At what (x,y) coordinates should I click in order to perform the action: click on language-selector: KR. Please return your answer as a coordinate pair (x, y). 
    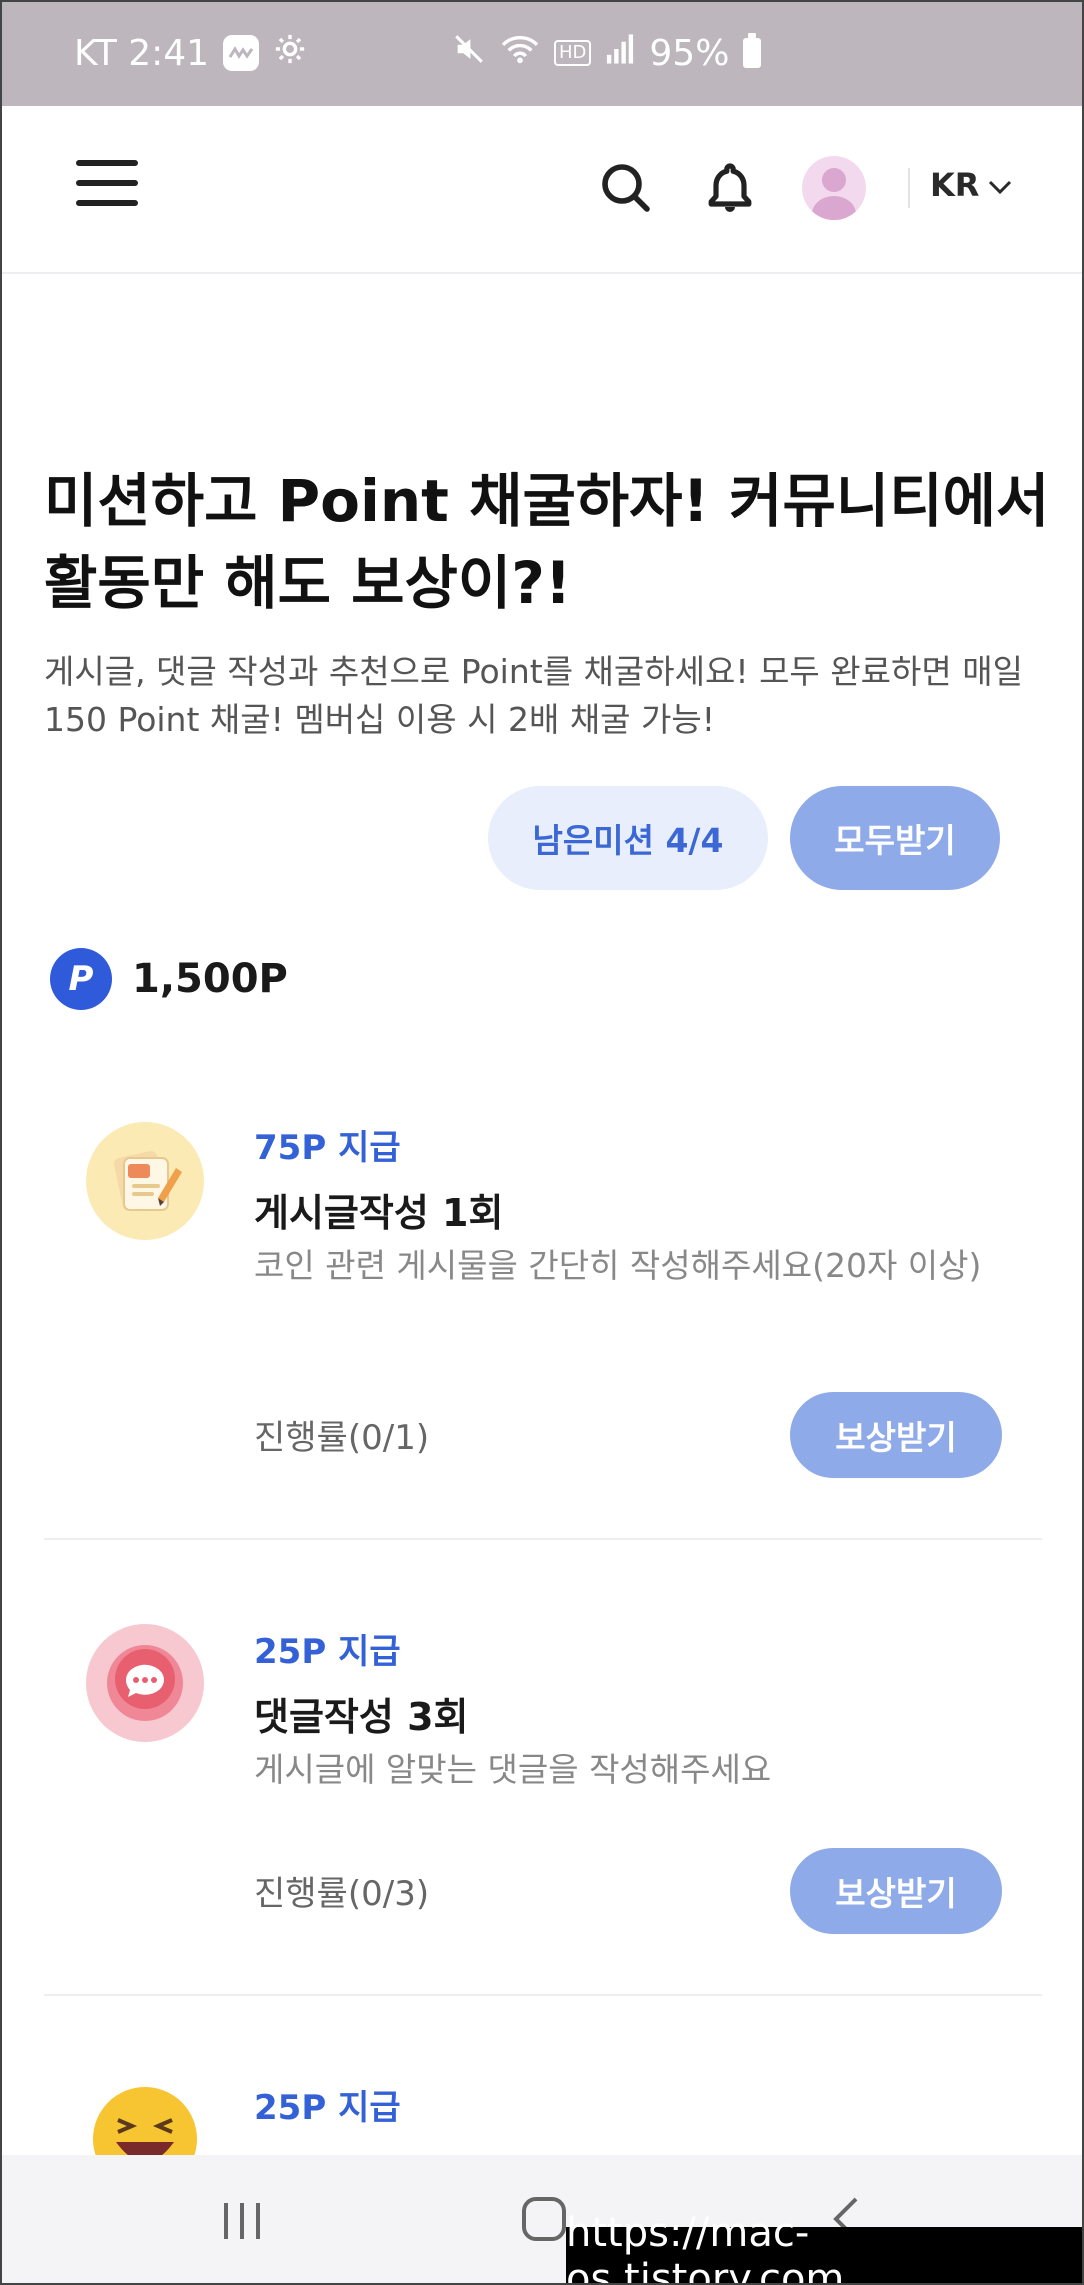
    Looking at the image, I should click on (971, 185).